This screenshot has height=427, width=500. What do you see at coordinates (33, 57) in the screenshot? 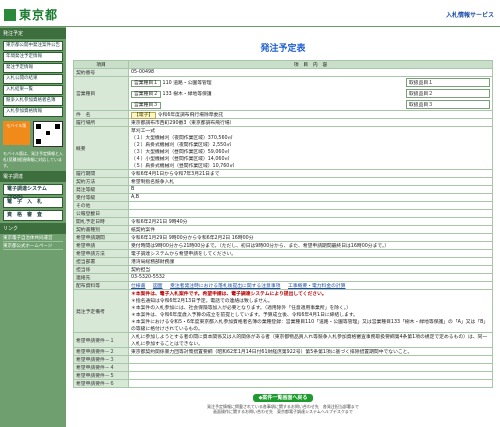
I see `sidebar-item-annual-plan: 年間発注予定情報` at bounding box center [33, 57].